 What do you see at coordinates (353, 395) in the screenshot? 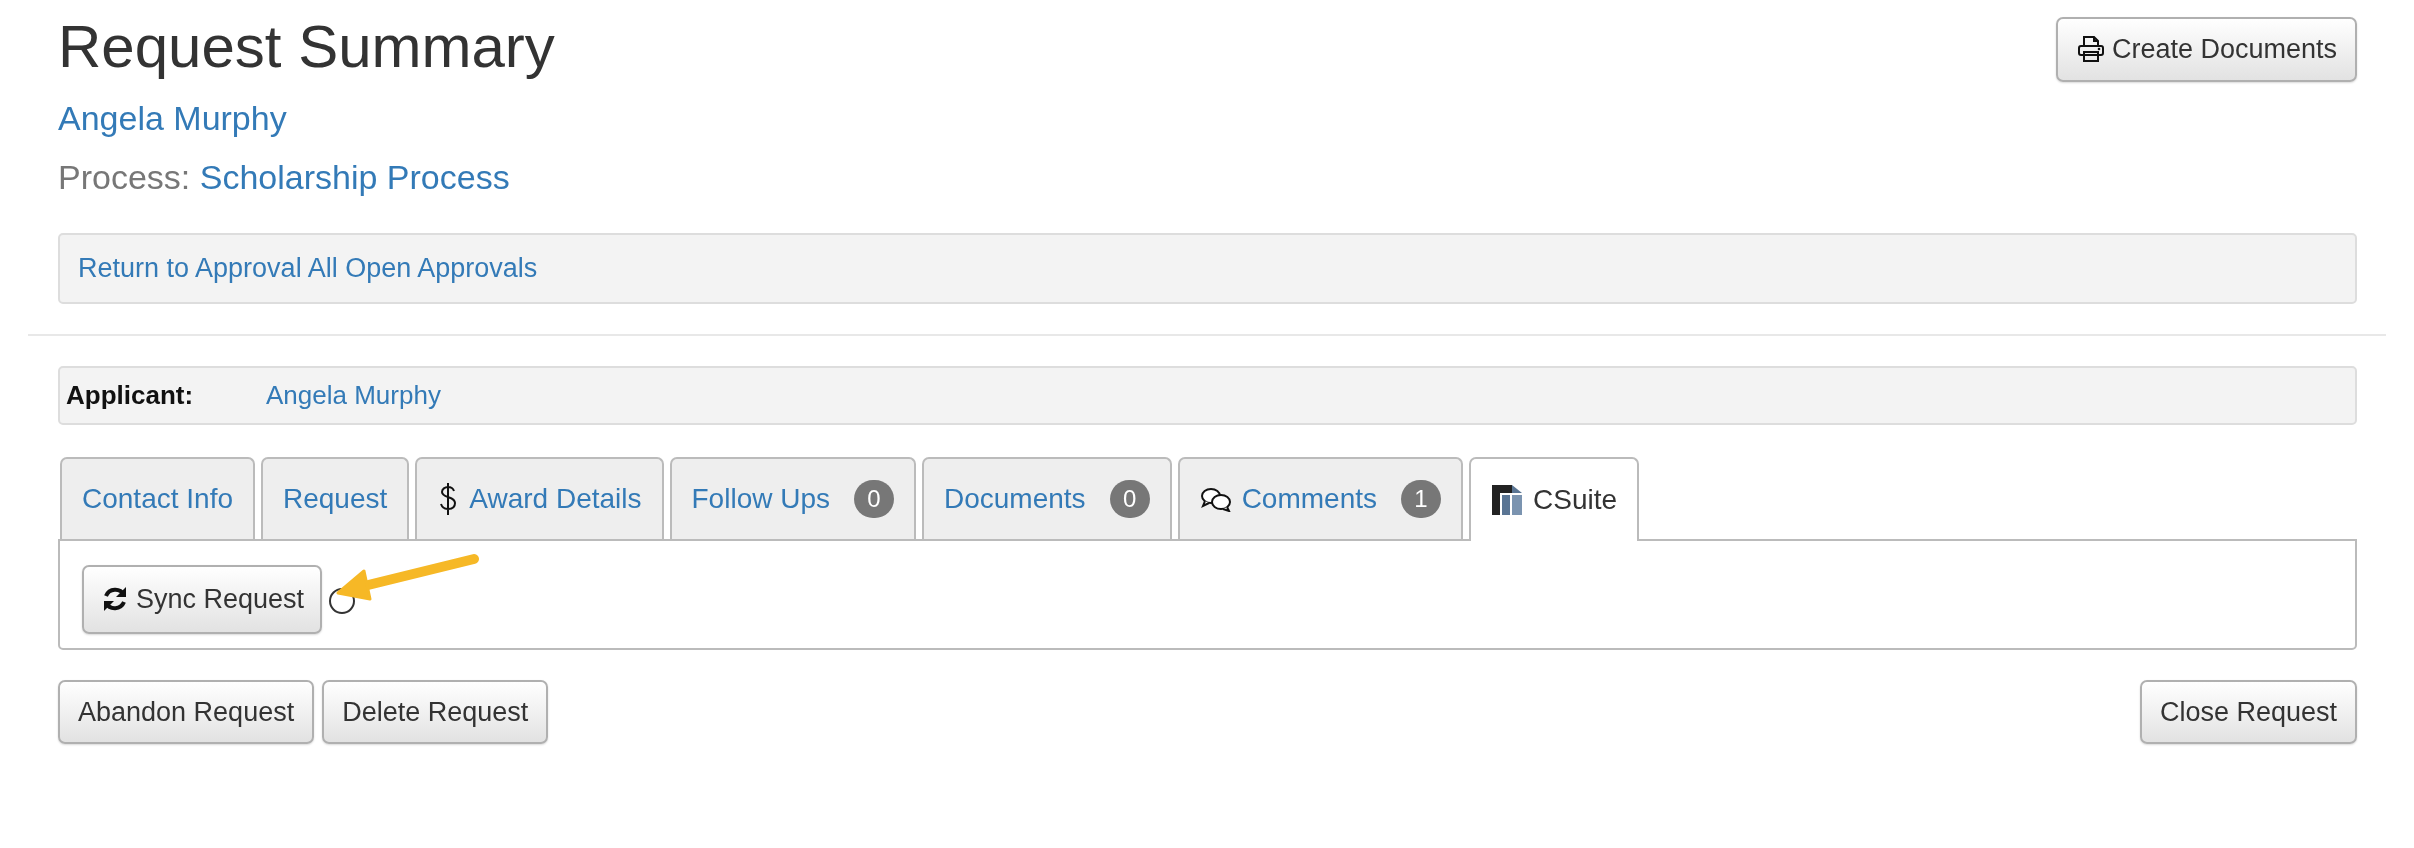
I see `applicant-link: Angela Murphy` at bounding box center [353, 395].